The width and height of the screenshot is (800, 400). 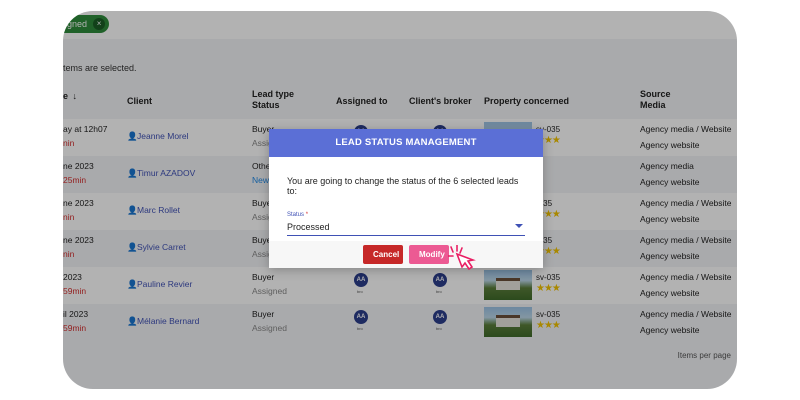 I want to click on pointer-click-icon, so click(x=462, y=258).